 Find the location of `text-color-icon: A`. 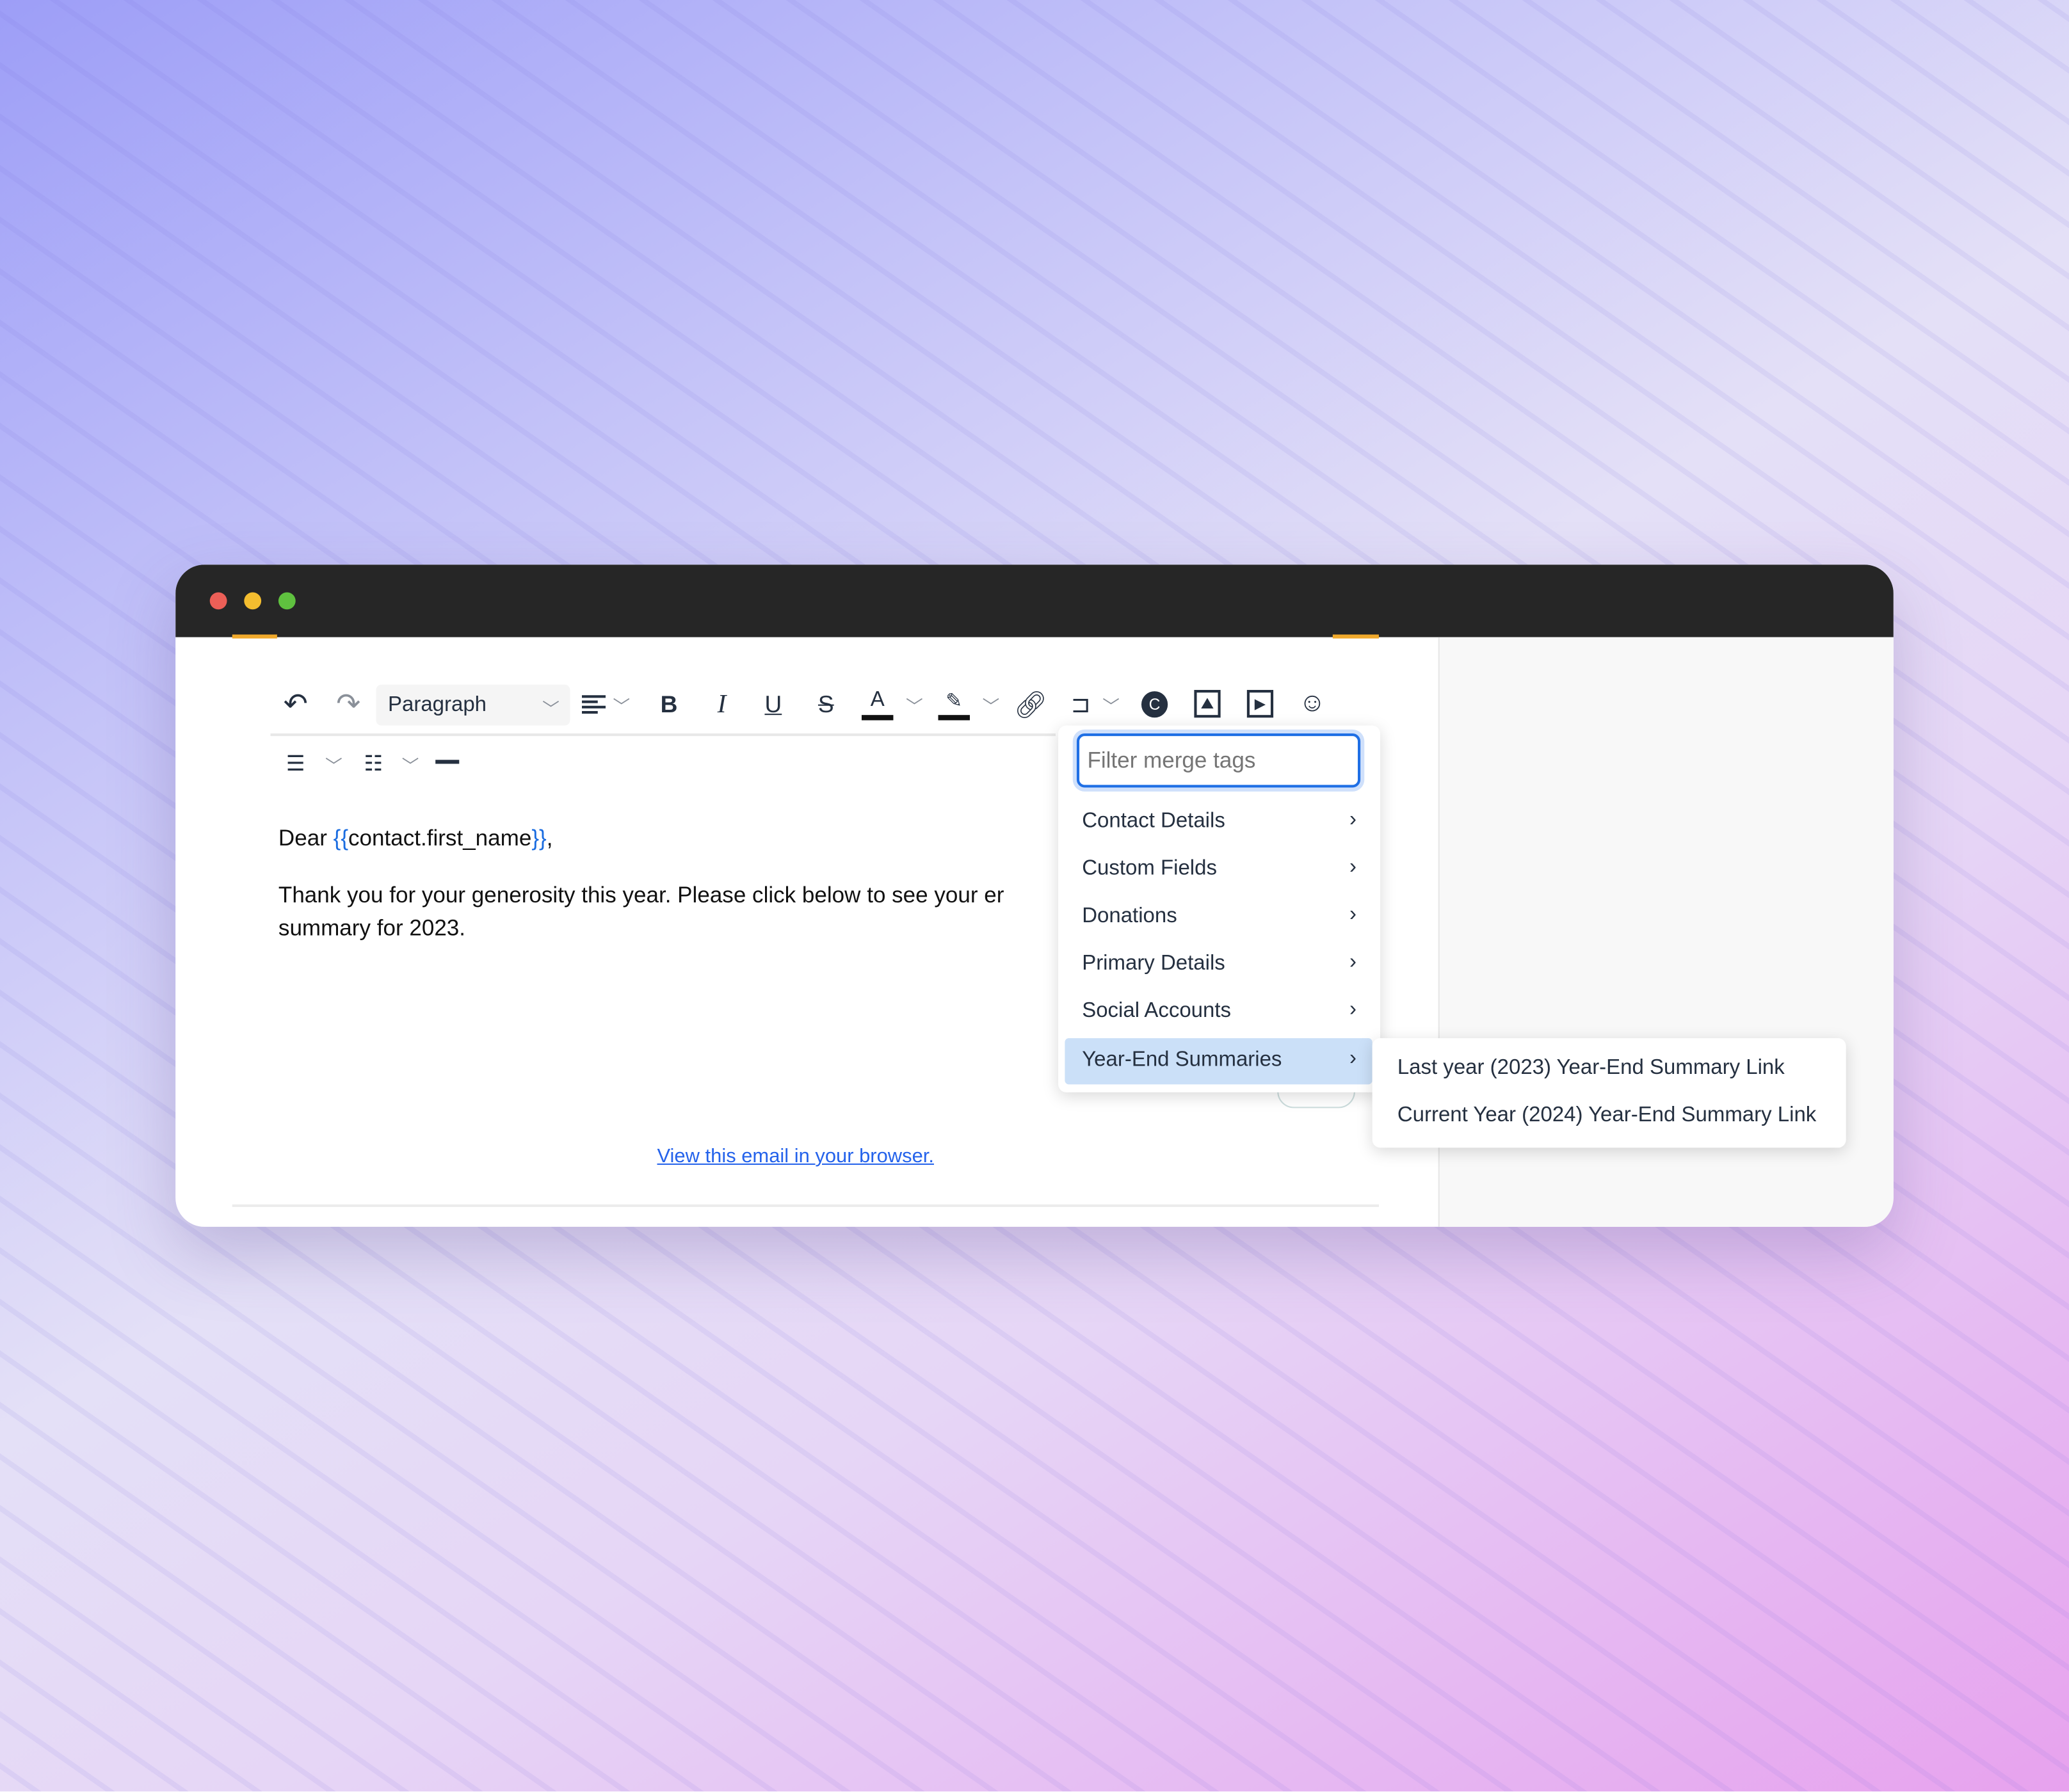

text-color-icon: A is located at coordinates (877, 703).